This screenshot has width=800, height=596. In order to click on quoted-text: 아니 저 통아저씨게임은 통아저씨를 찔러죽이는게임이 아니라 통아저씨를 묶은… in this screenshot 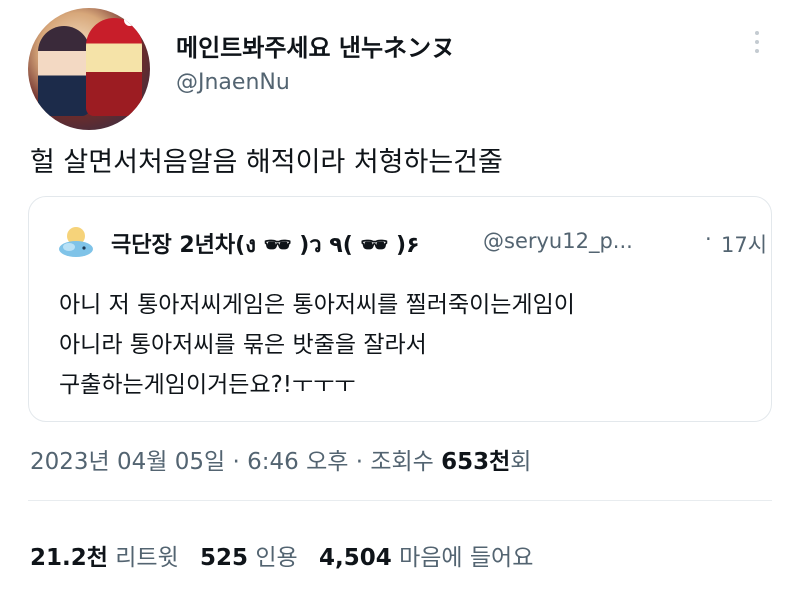, I will do `click(317, 345)`.